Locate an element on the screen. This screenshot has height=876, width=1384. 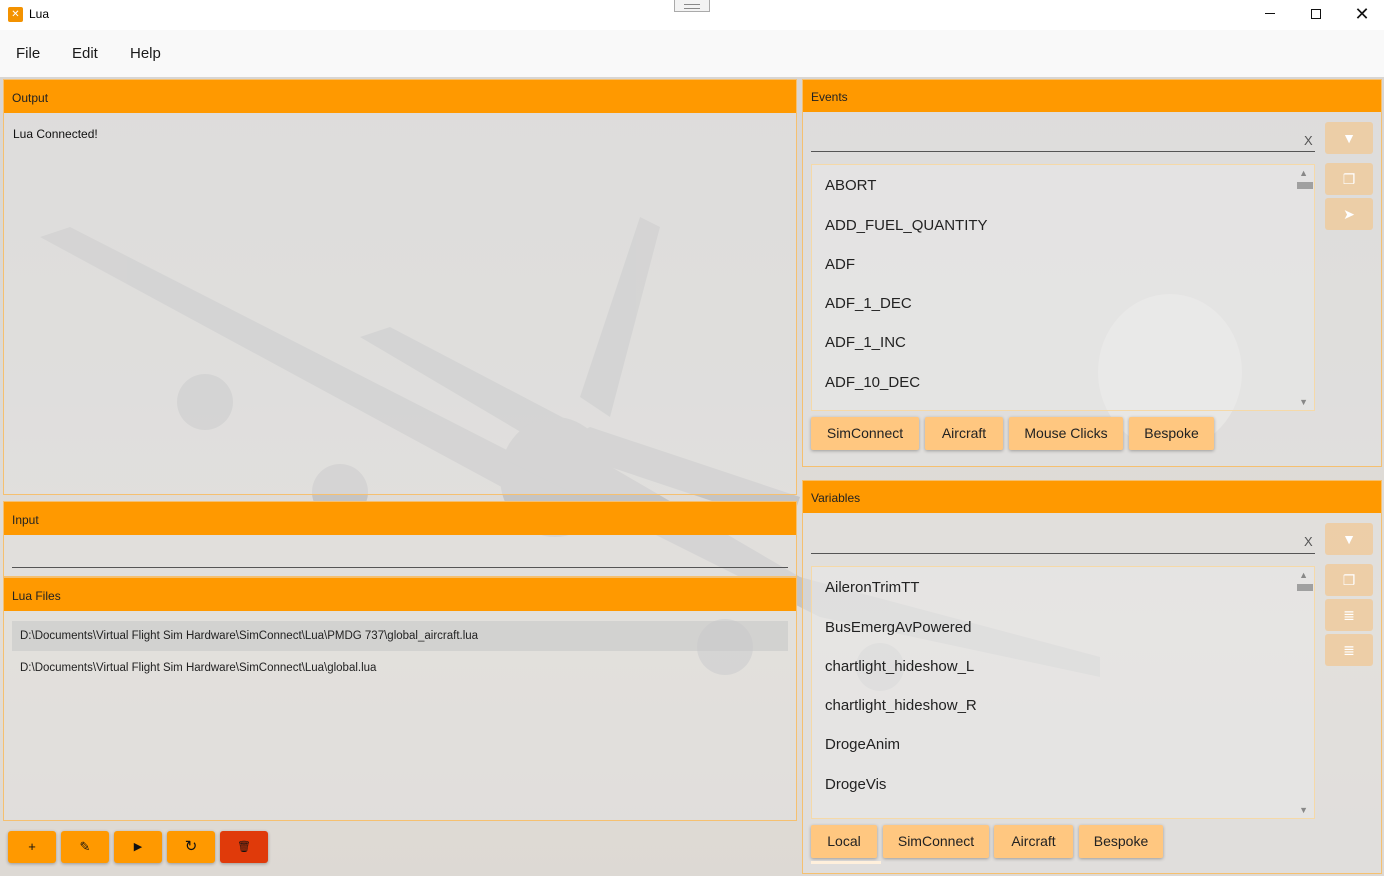
input-header: Input is located at coordinates (400, 518).